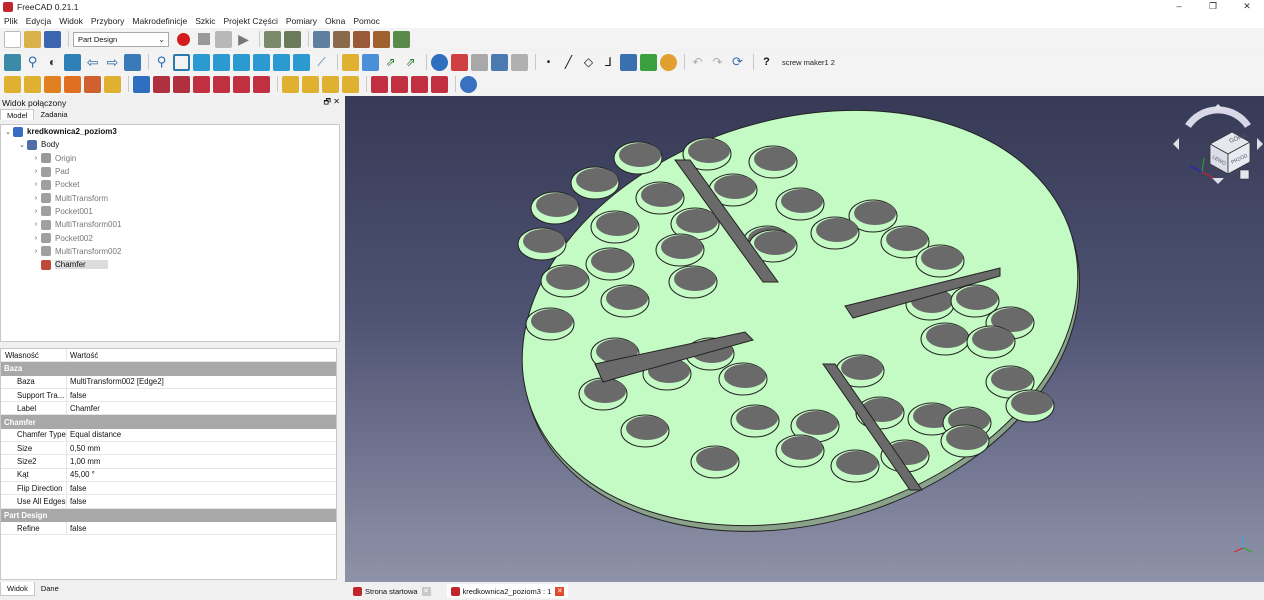 The width and height of the screenshot is (1264, 600). Describe the element at coordinates (608, 62) in the screenshot. I see `local-cs-icon: ⅃` at that location.